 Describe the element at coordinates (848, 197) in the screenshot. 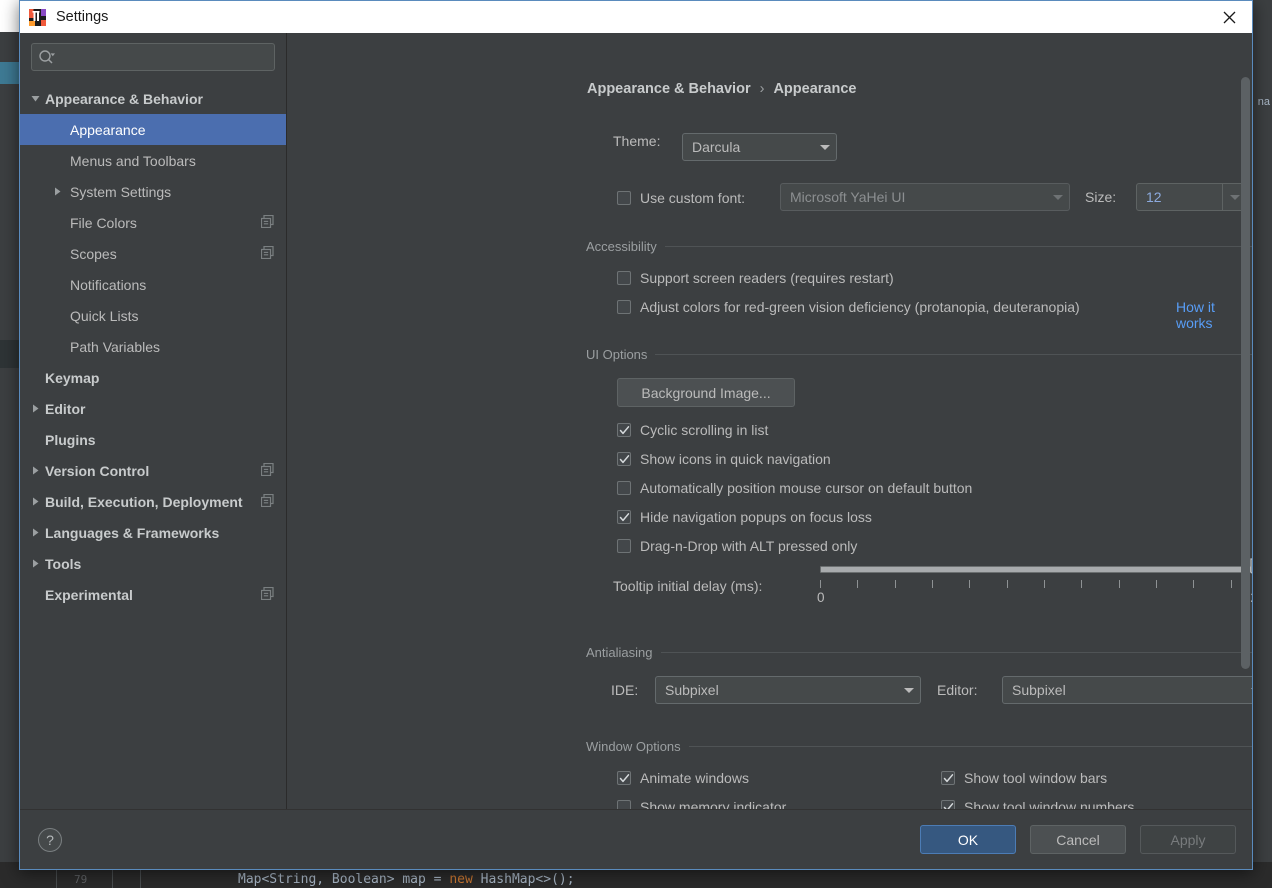

I see `custom-font-value: Microsoft YaHei UI` at that location.